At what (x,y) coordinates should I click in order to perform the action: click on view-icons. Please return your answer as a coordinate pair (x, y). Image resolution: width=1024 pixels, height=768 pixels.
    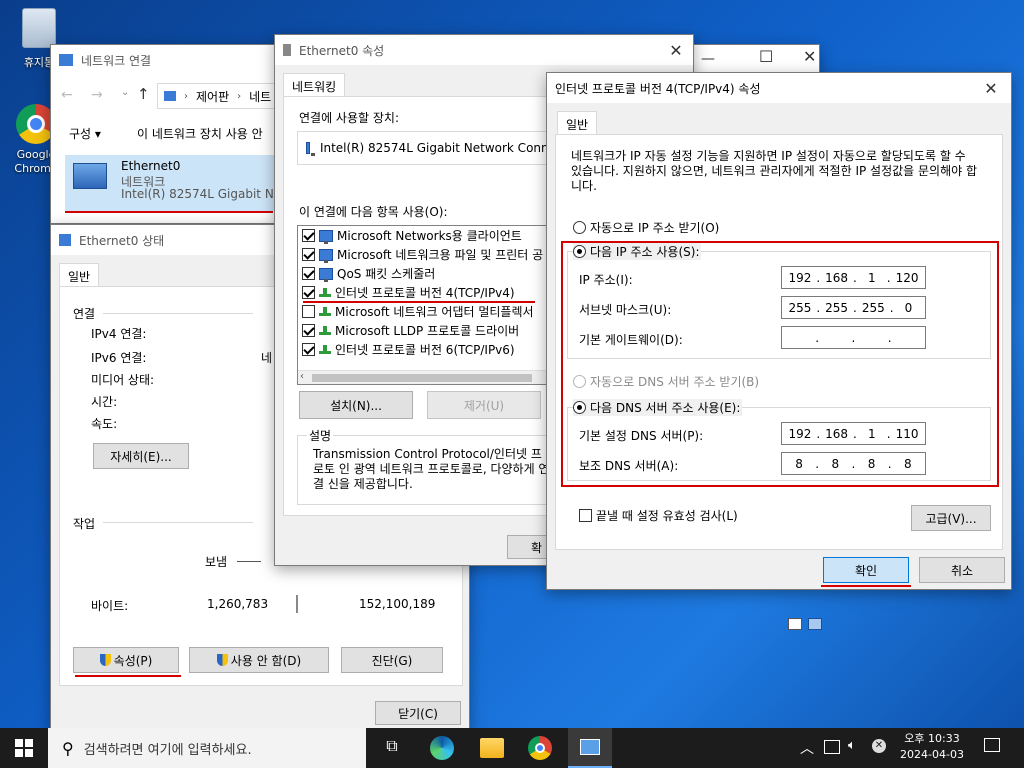
    Looking at the image, I should click on (809, 625).